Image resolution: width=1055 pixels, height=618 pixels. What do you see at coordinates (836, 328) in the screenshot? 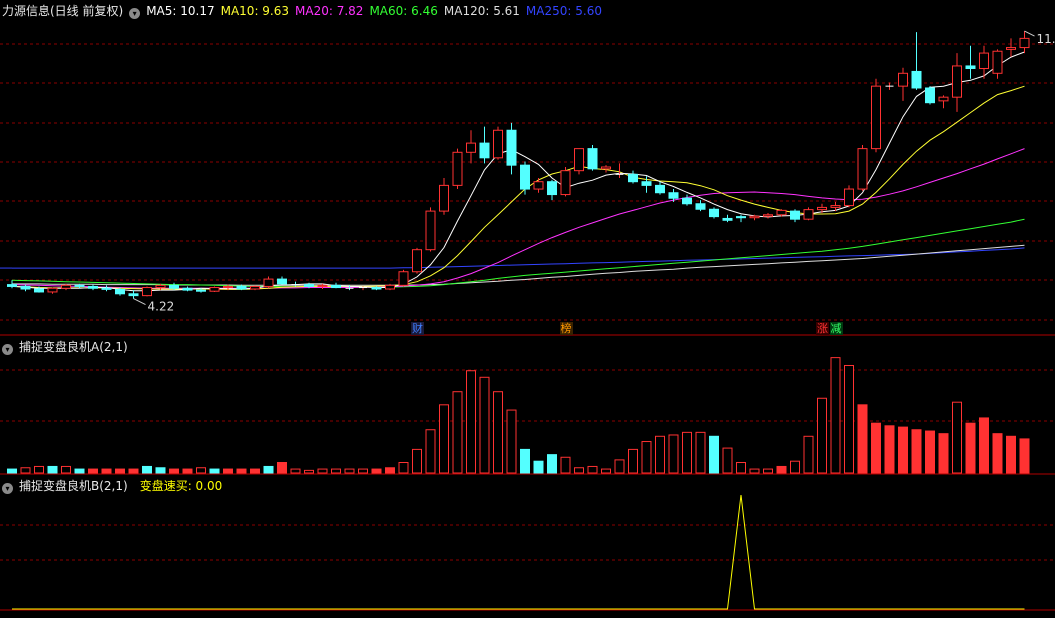
I see `event-tag: 减` at bounding box center [836, 328].